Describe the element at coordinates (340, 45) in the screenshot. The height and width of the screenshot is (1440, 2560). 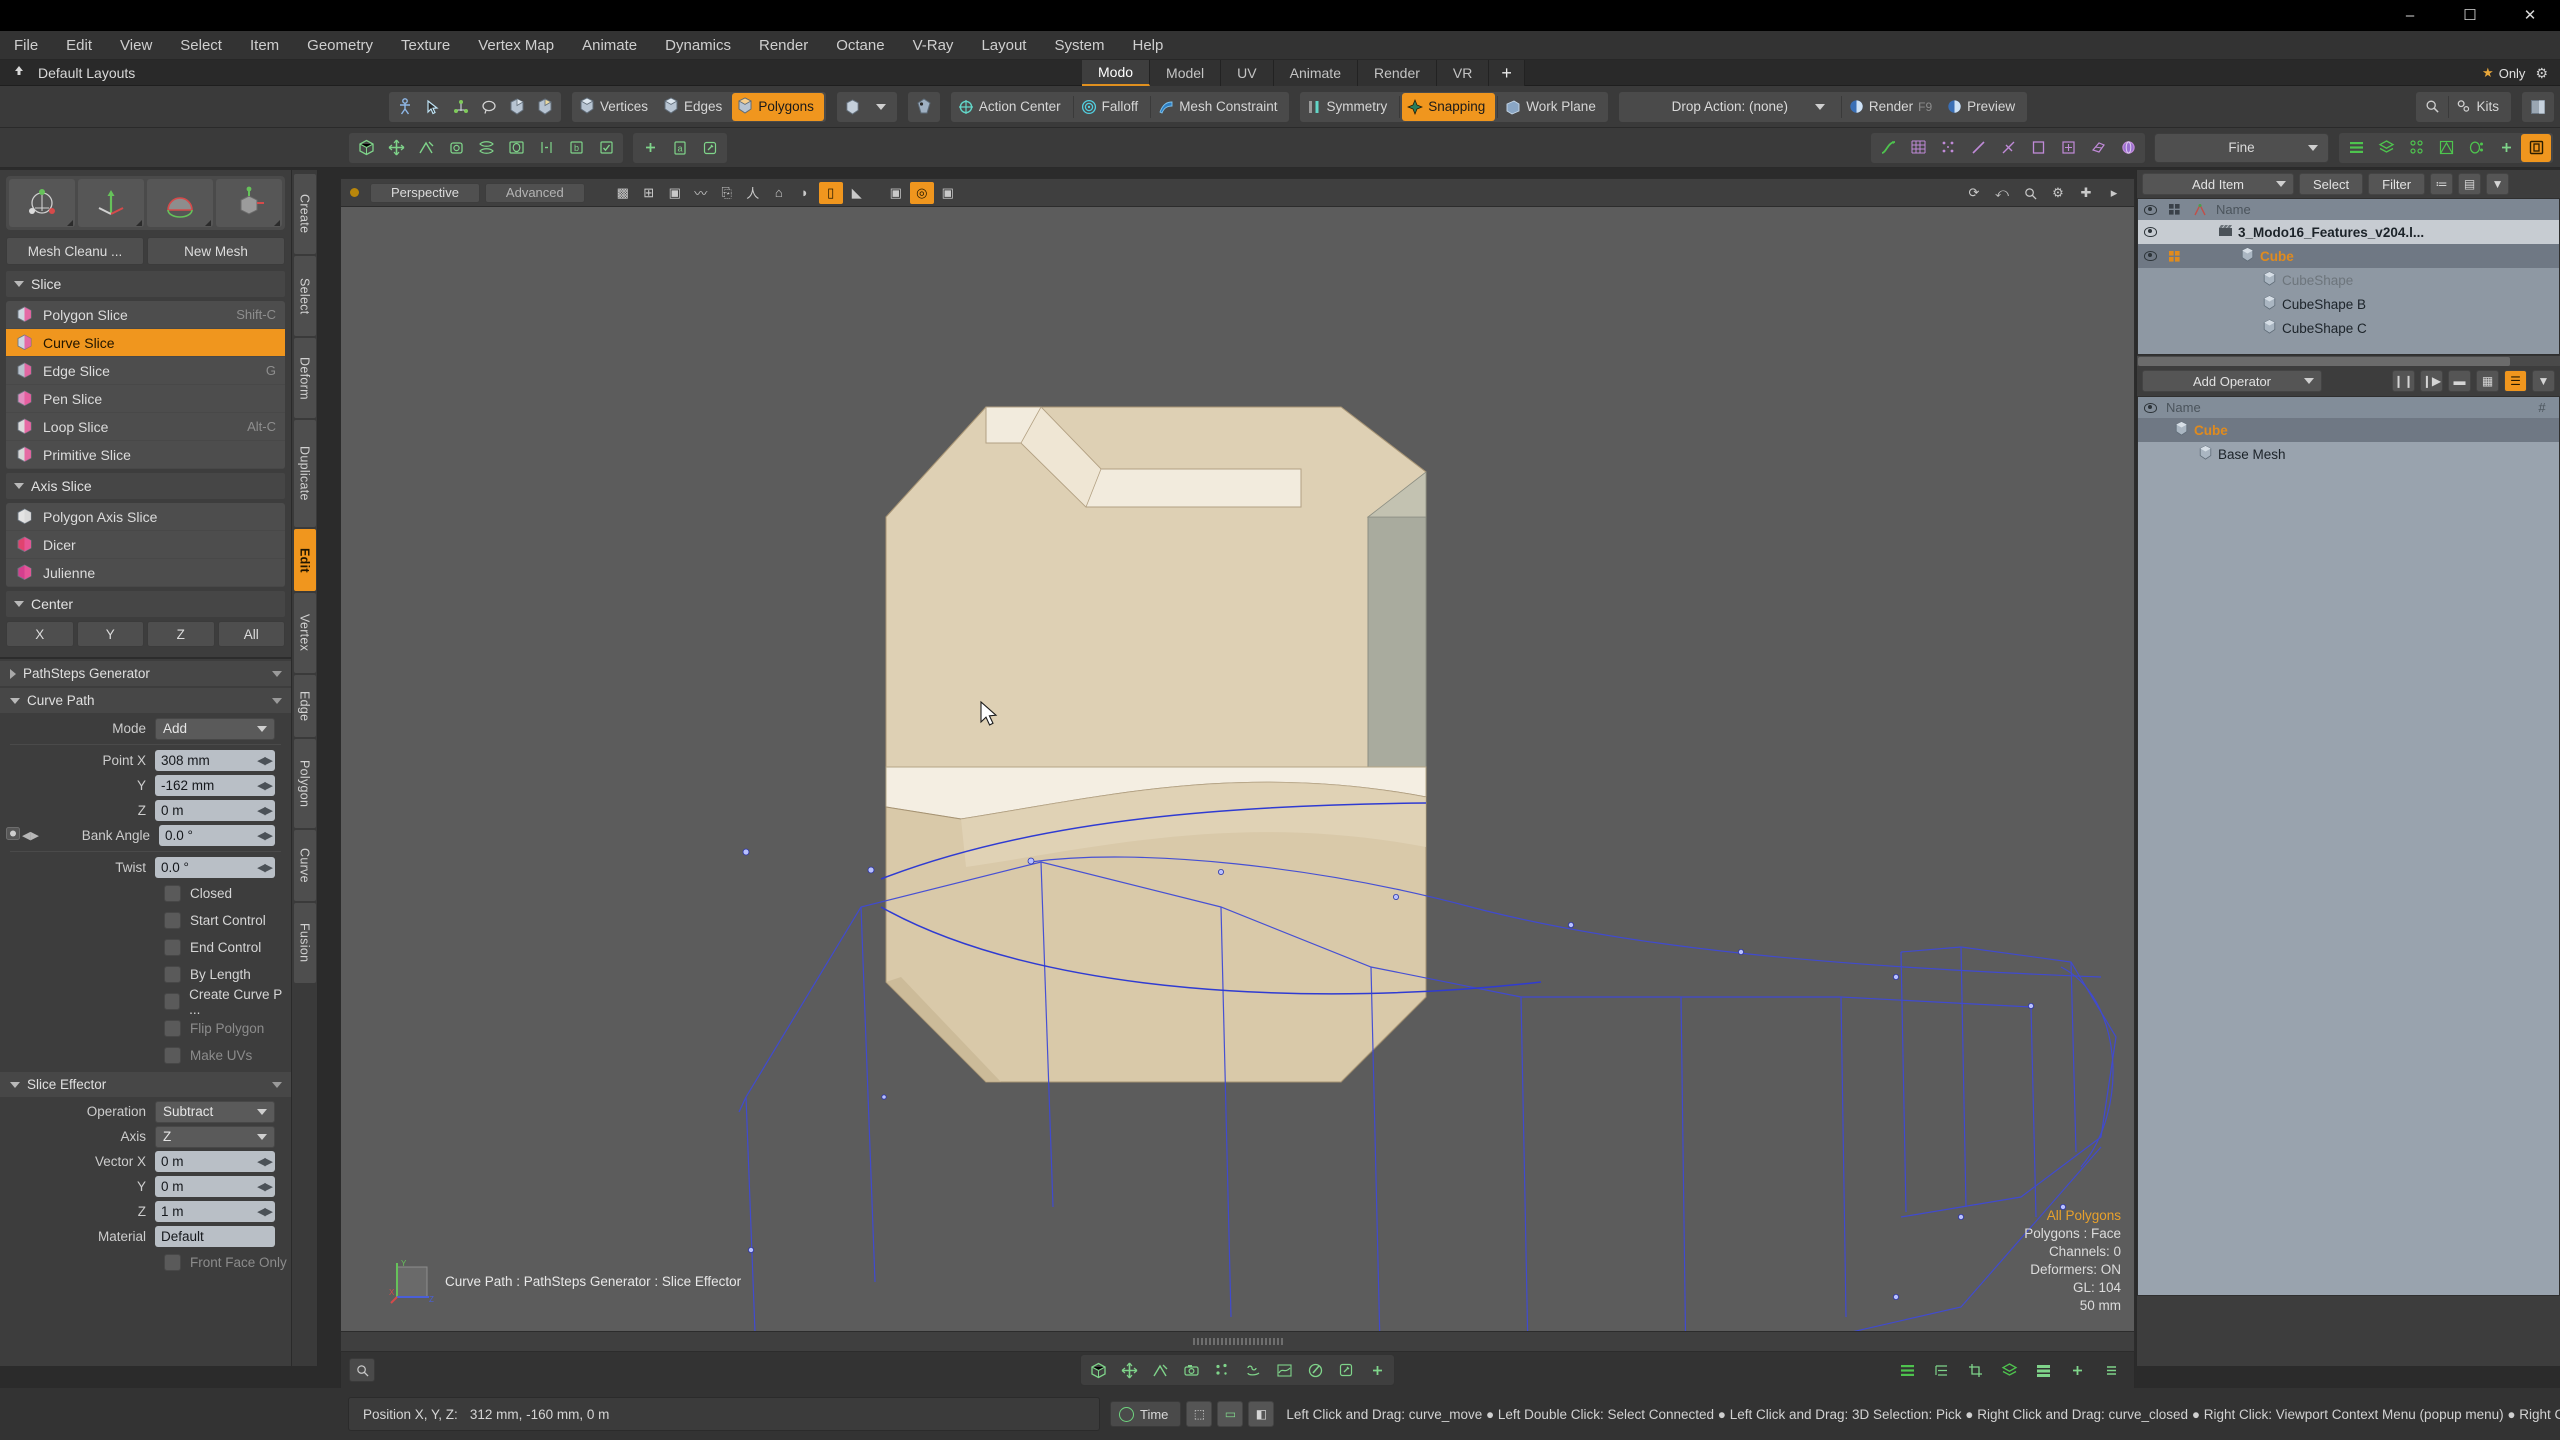
I see `menu-item-geometry: Geometry` at that location.